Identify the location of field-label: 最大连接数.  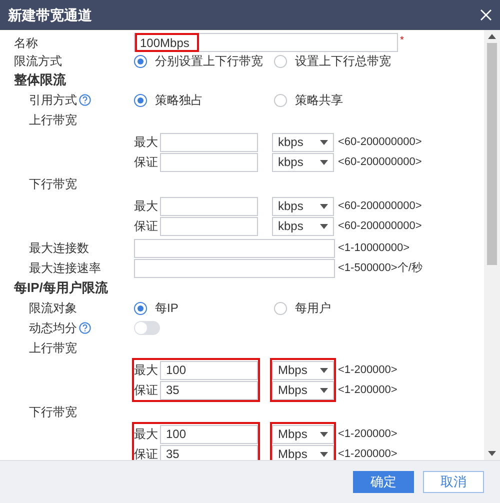
(59, 248).